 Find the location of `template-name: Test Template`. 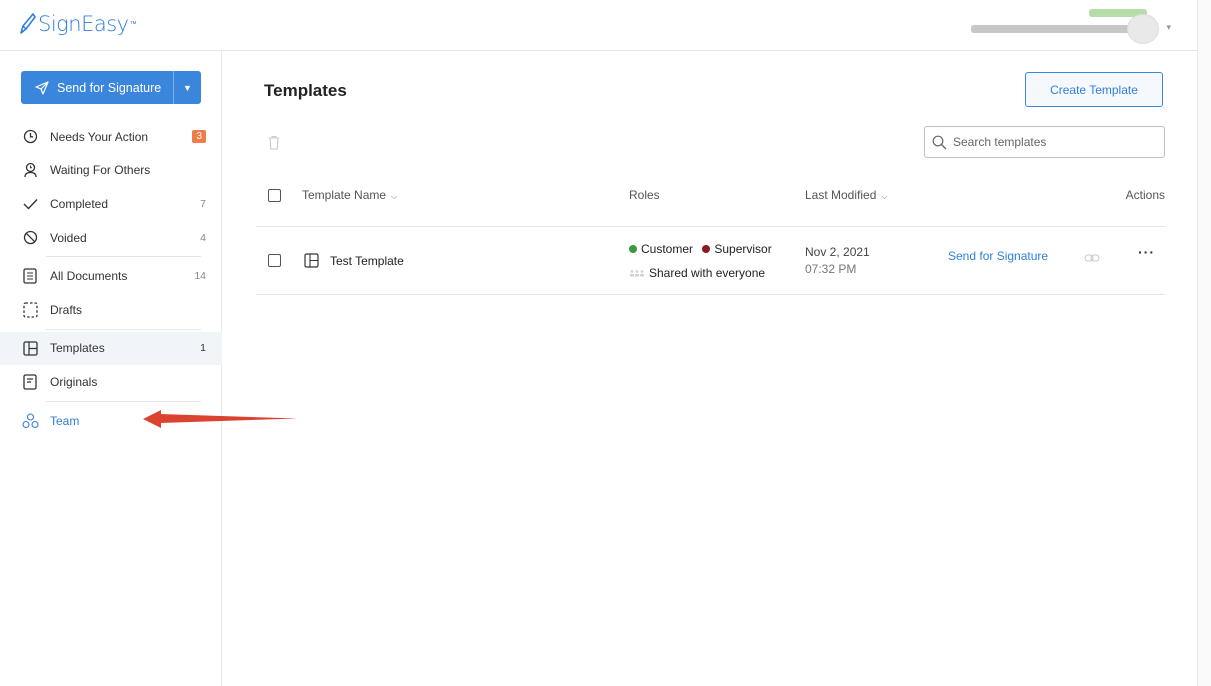

template-name: Test Template is located at coordinates (367, 261).